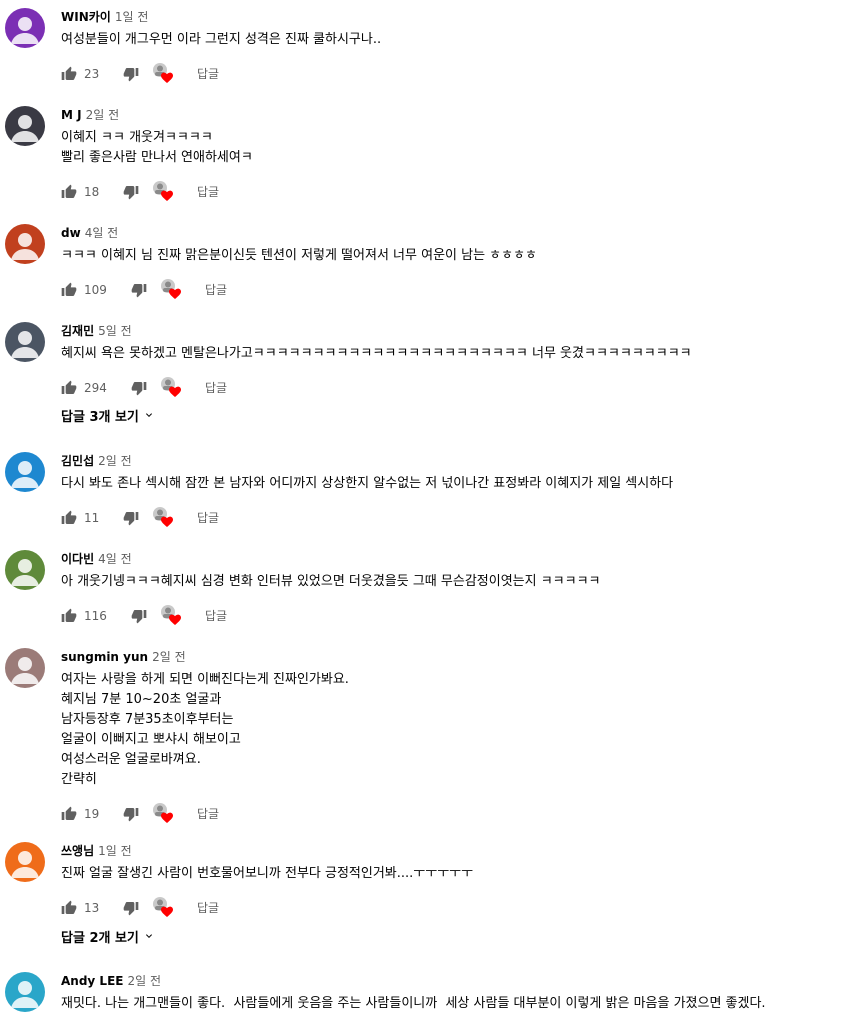 The image size is (864, 1020). What do you see at coordinates (77, 461) in the screenshot?
I see `author-name: 김민섭` at bounding box center [77, 461].